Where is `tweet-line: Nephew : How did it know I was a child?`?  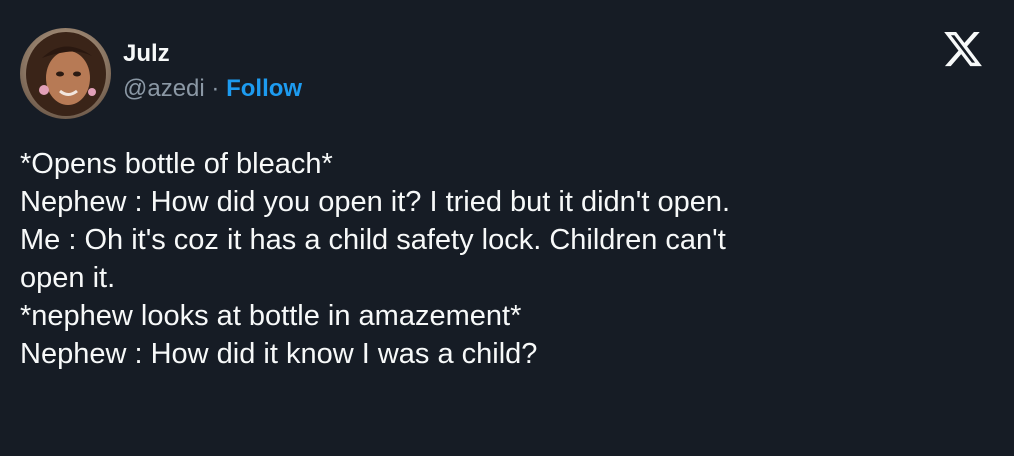
tweet-line: Nephew : How did it know I was a child? is located at coordinates (279, 354).